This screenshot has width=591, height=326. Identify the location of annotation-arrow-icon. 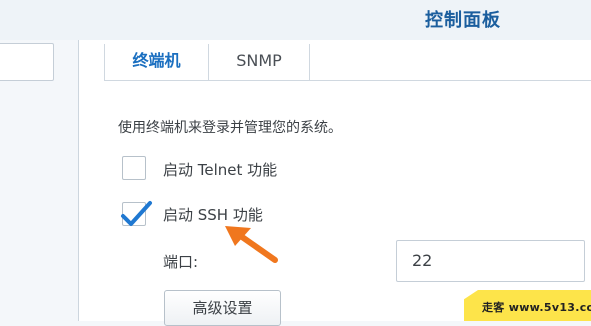
(251, 244).